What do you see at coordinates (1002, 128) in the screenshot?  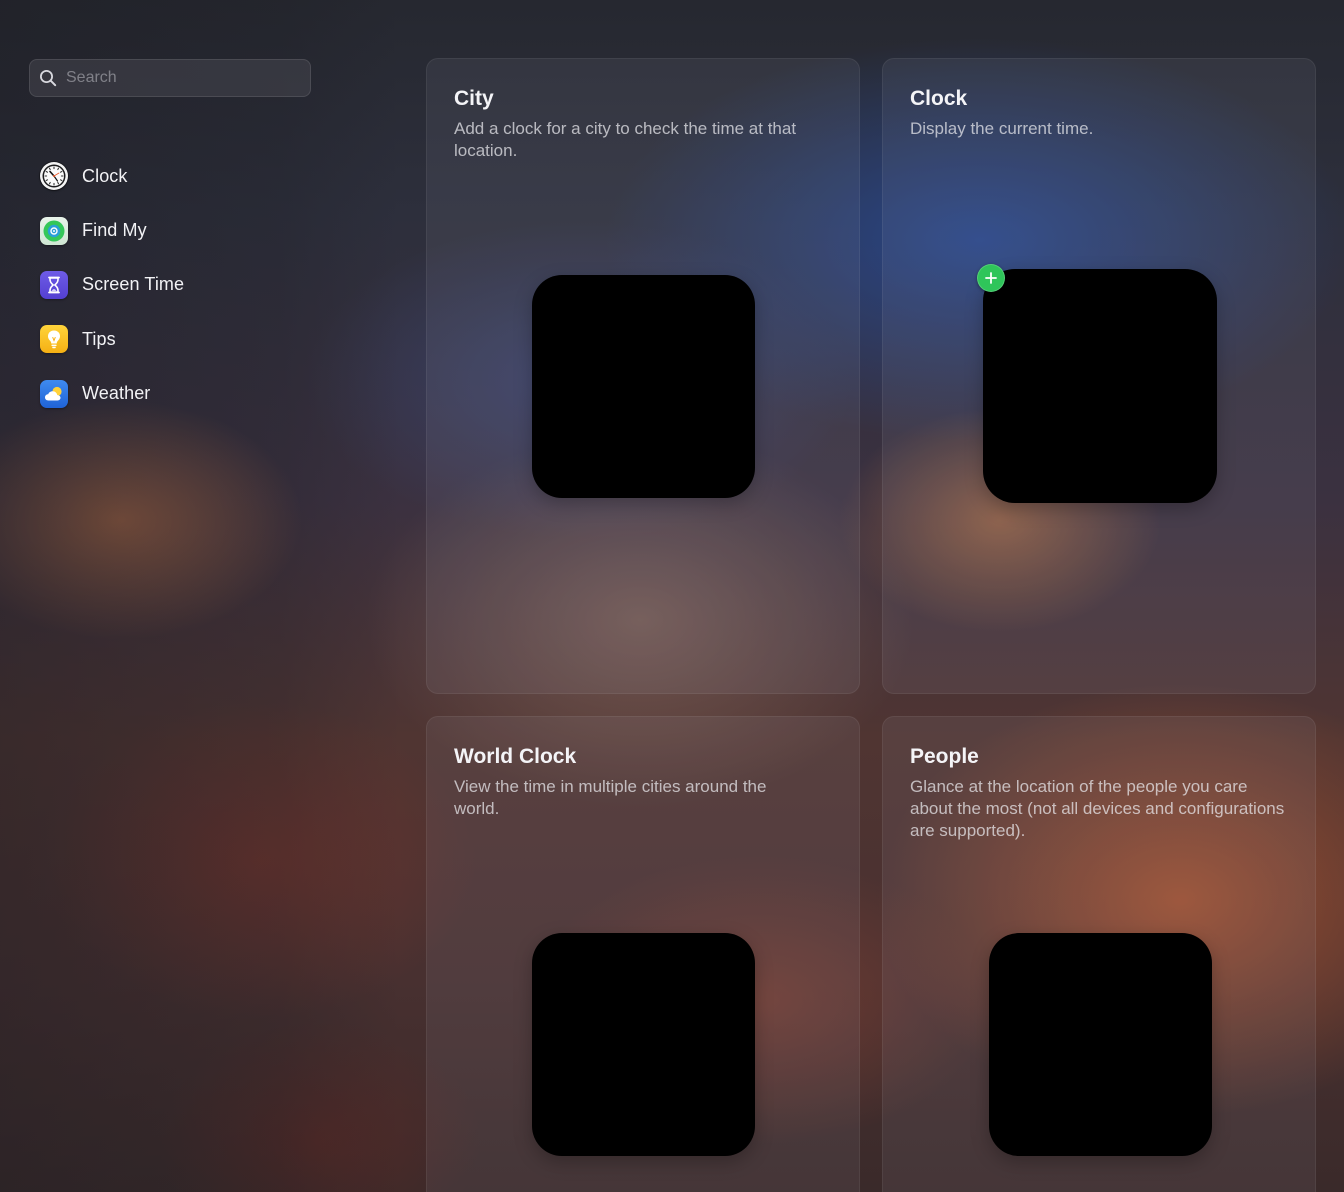 I see `widget-description: Display the current time.` at bounding box center [1002, 128].